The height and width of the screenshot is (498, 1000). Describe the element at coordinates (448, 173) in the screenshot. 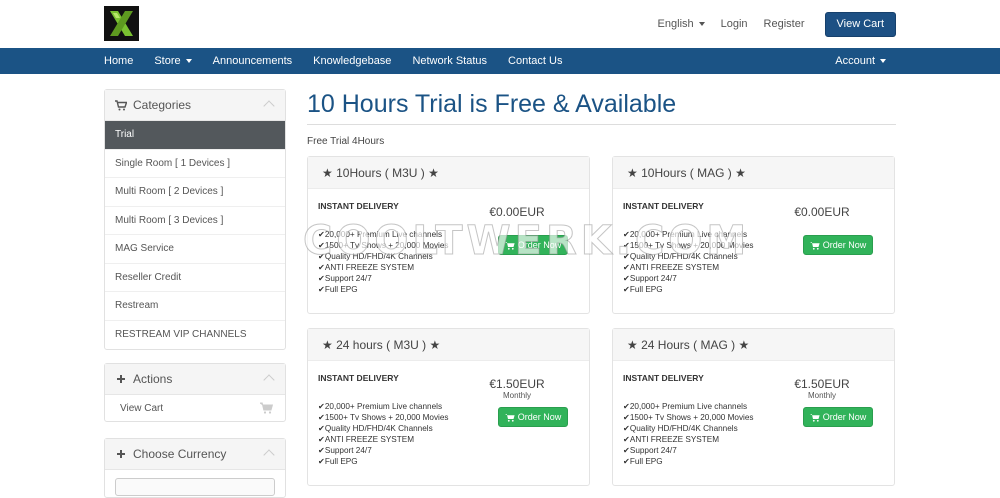

I see `product-name: ★ 10Hours ( M3U ) ★` at that location.